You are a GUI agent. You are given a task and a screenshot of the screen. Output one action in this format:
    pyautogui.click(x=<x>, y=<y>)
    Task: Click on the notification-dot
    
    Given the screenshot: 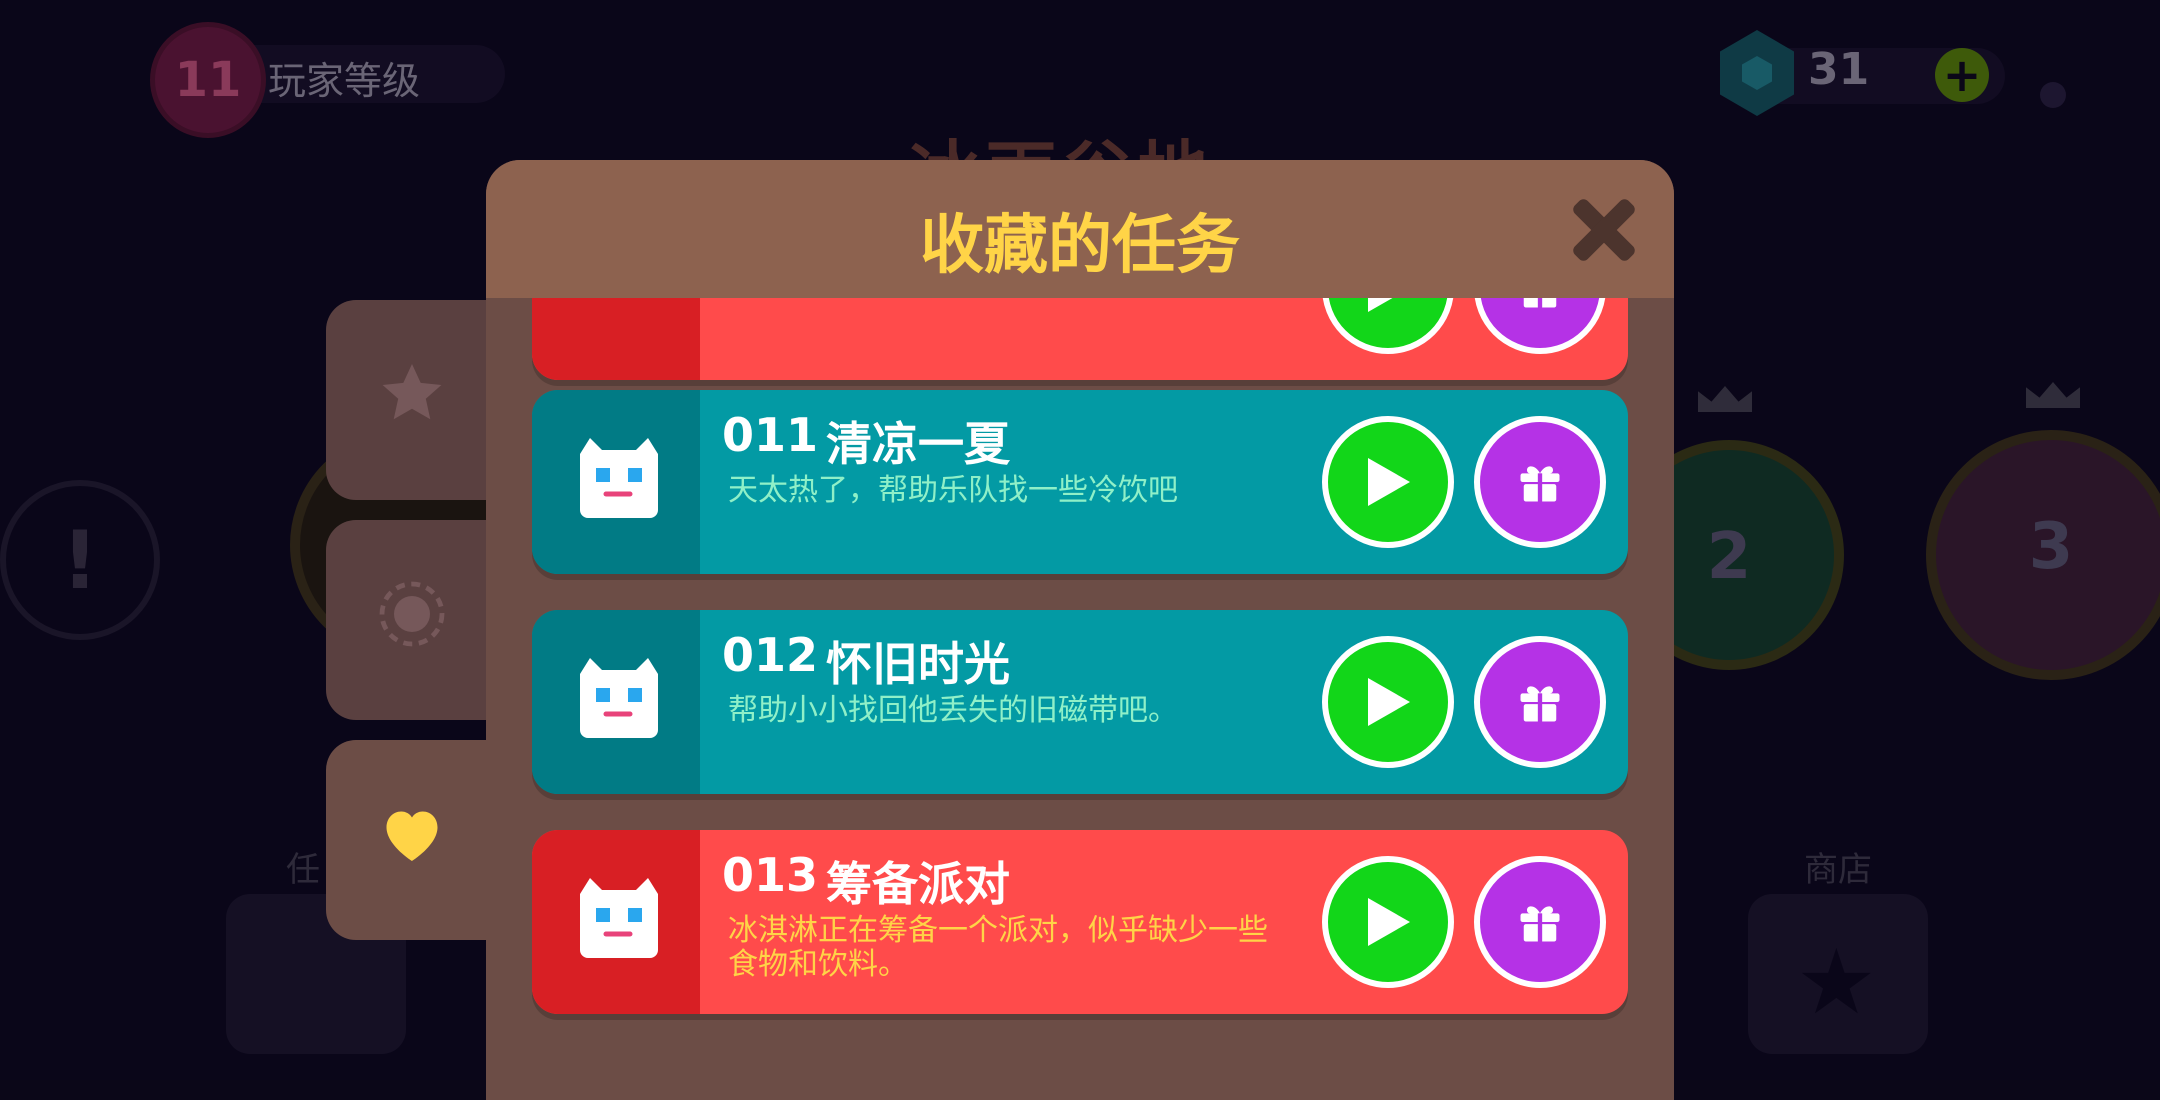 What is the action you would take?
    pyautogui.click(x=2053, y=95)
    